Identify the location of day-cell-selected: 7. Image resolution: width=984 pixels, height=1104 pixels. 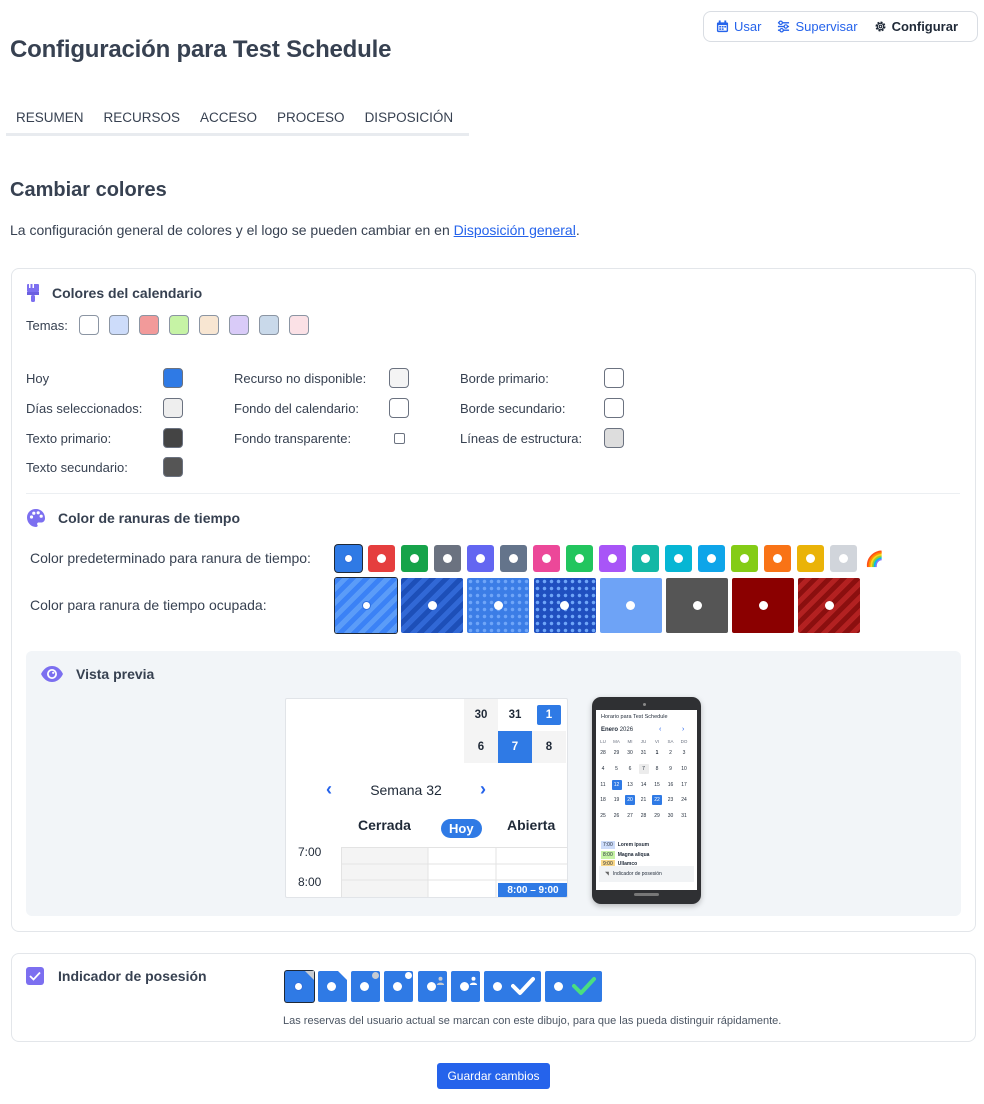
(515, 747).